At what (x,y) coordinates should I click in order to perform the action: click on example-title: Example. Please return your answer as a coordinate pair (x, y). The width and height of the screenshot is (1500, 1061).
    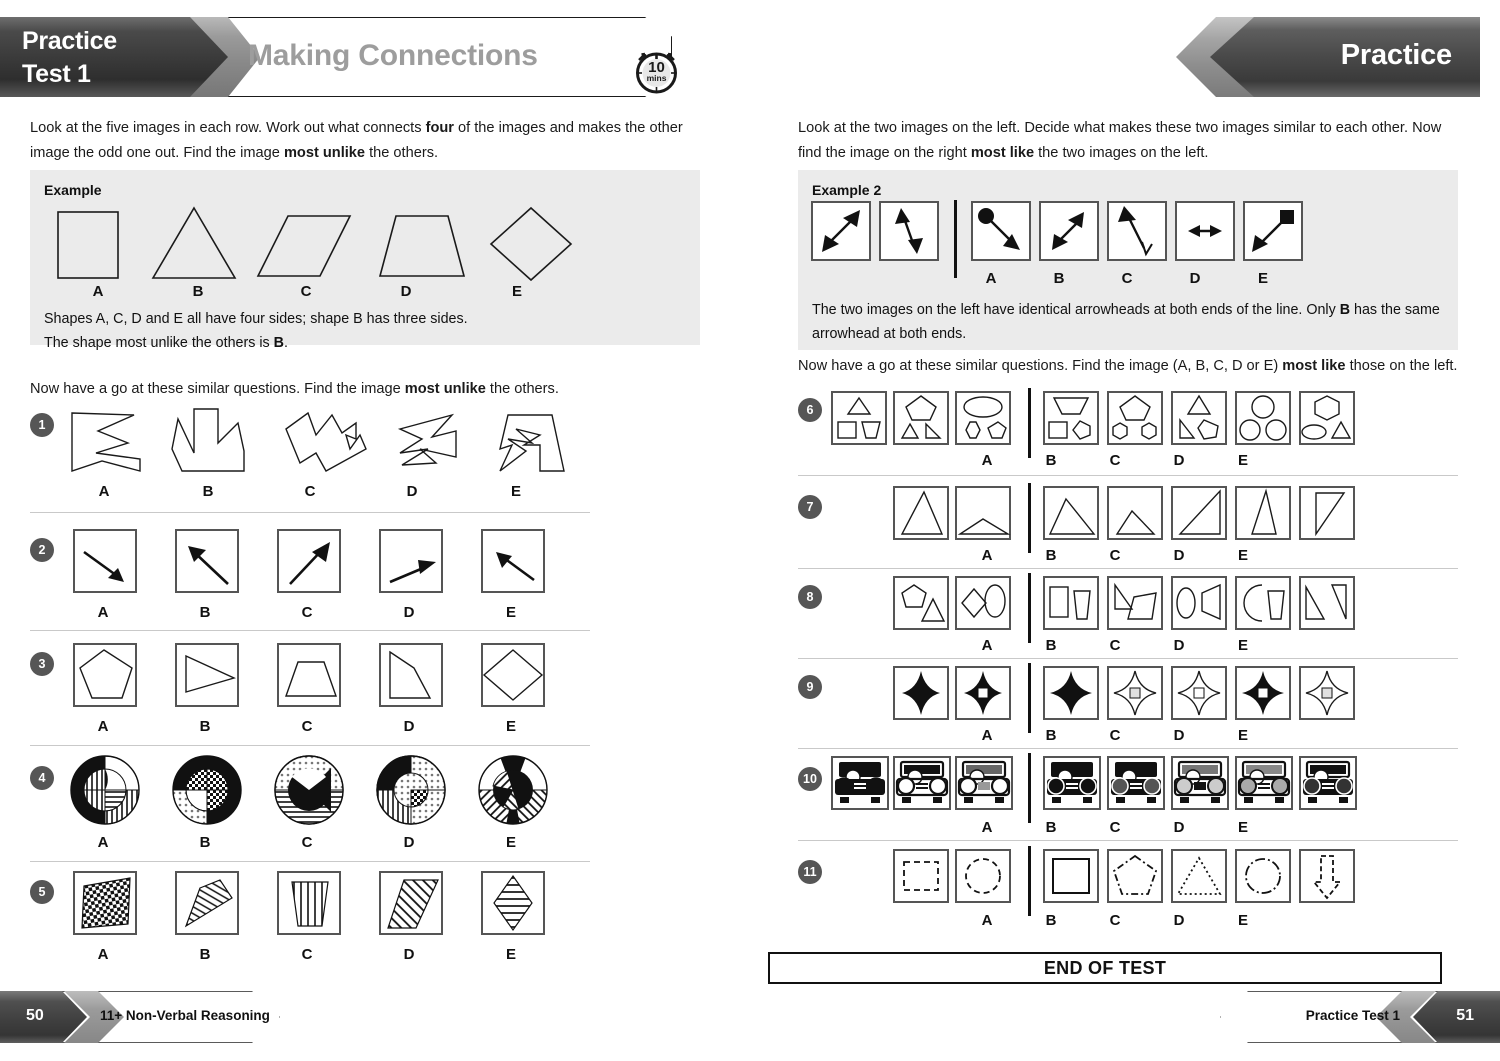
    Looking at the image, I should click on (73, 190).